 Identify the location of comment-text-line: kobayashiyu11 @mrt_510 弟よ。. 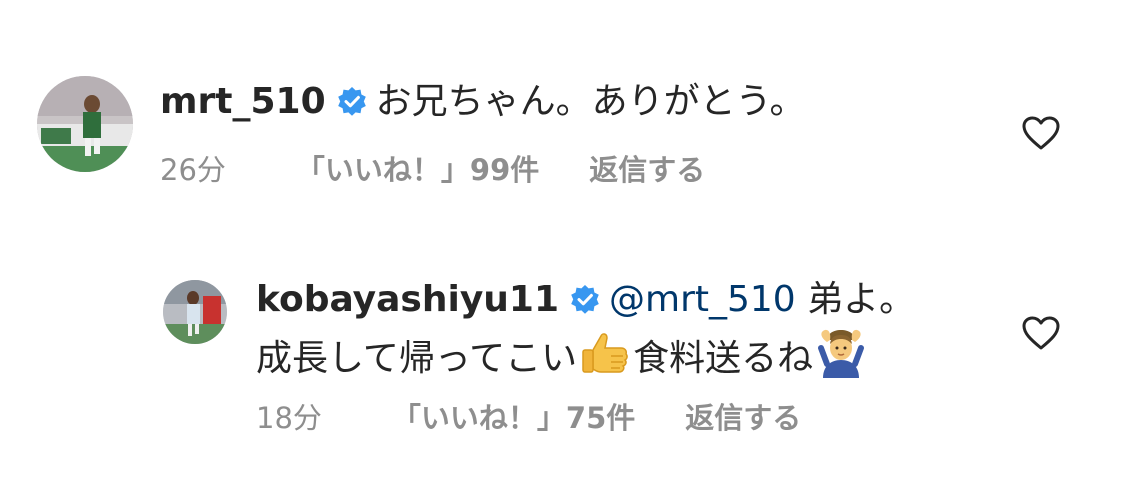
(585, 302).